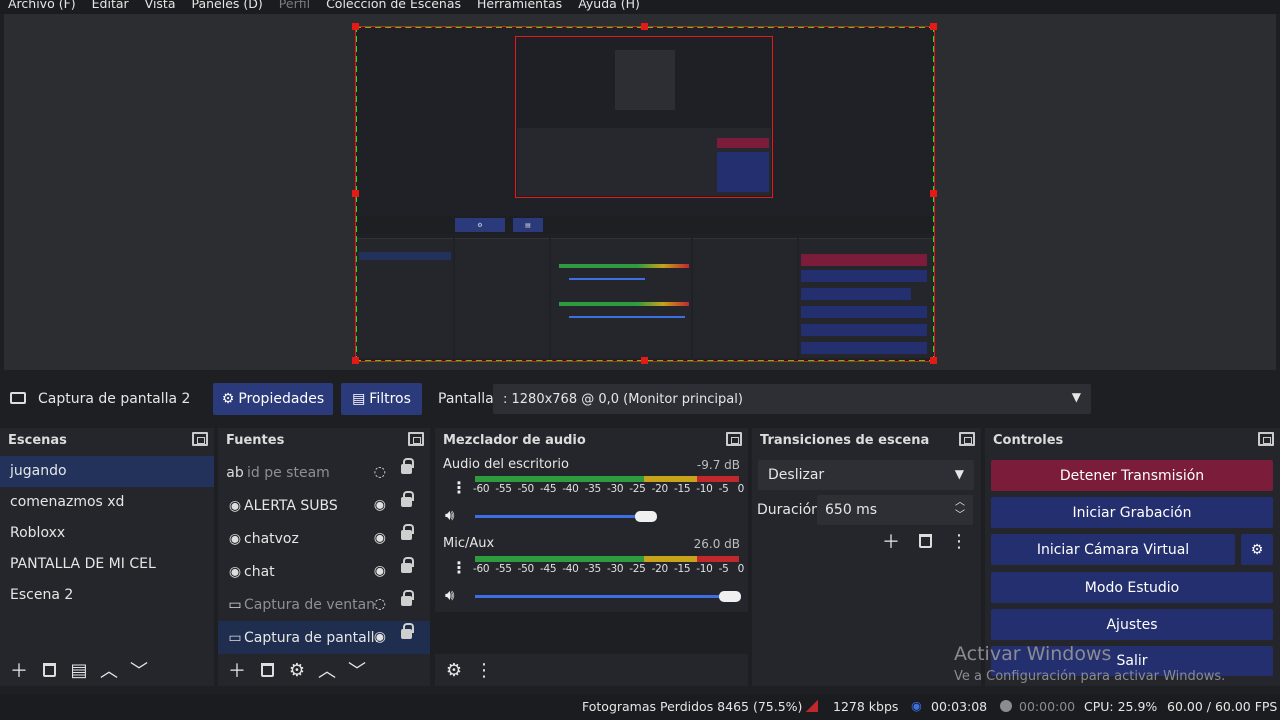 Image resolution: width=1280 pixels, height=720 pixels. What do you see at coordinates (1132, 624) in the screenshot?
I see `settings-button: Ajustes` at bounding box center [1132, 624].